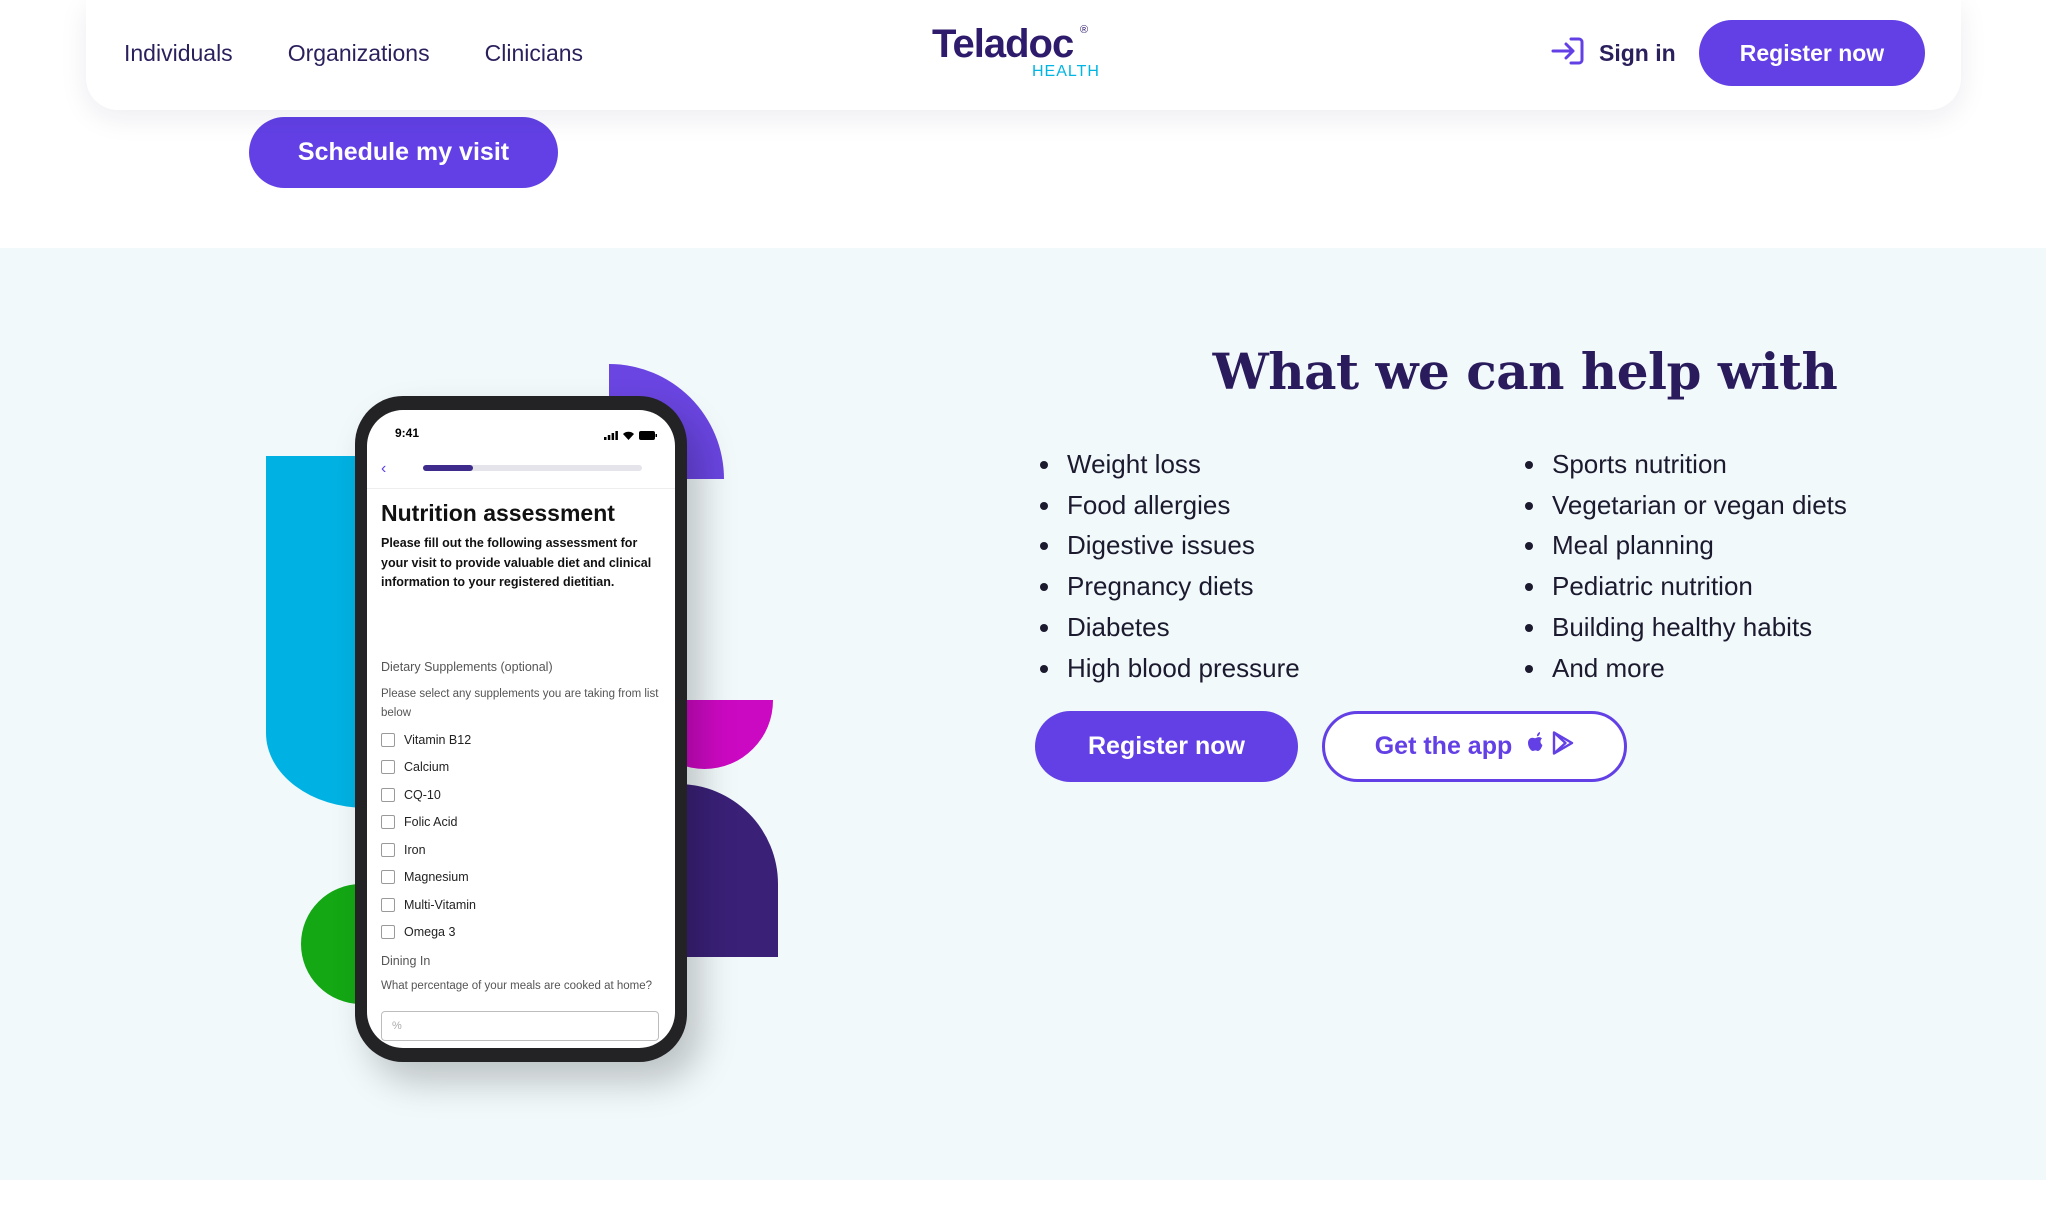  Describe the element at coordinates (1168, 505) in the screenshot. I see `list-item: Food allergies` at that location.